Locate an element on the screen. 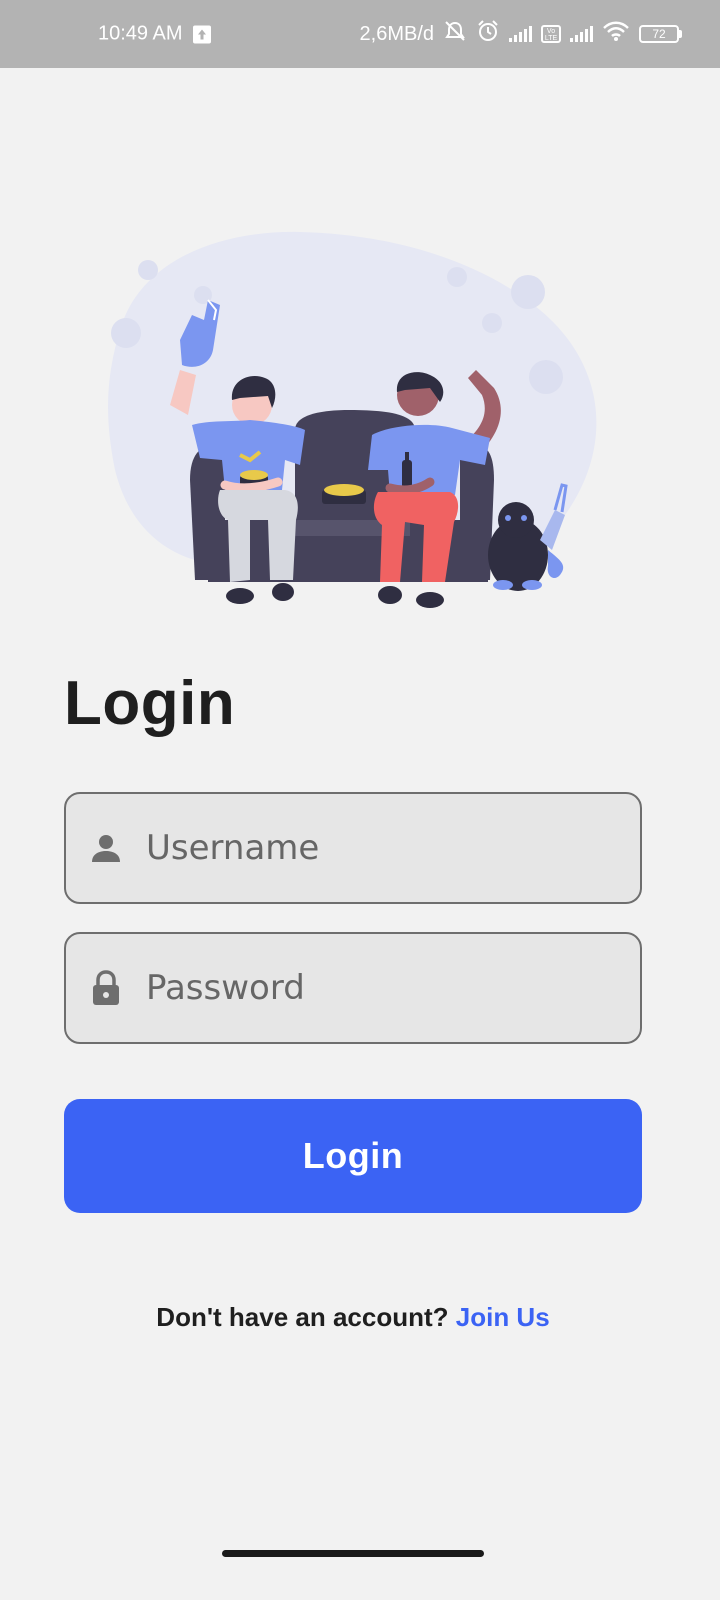 This screenshot has width=720, height=1600. person-icon is located at coordinates (106, 848).